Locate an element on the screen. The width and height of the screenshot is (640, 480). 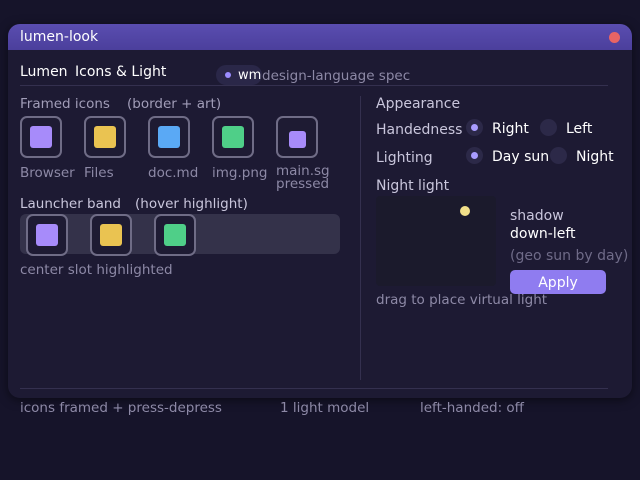
launcher-hint: (hover highlight) is located at coordinates (191, 204).